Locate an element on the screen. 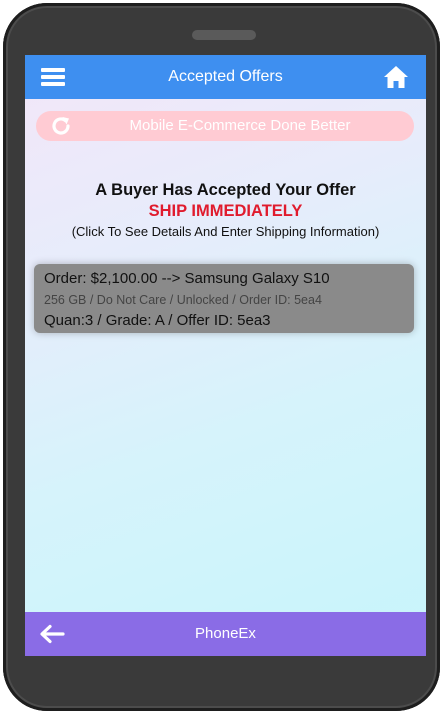 The height and width of the screenshot is (714, 445). back-arrow-icon is located at coordinates (52, 634).